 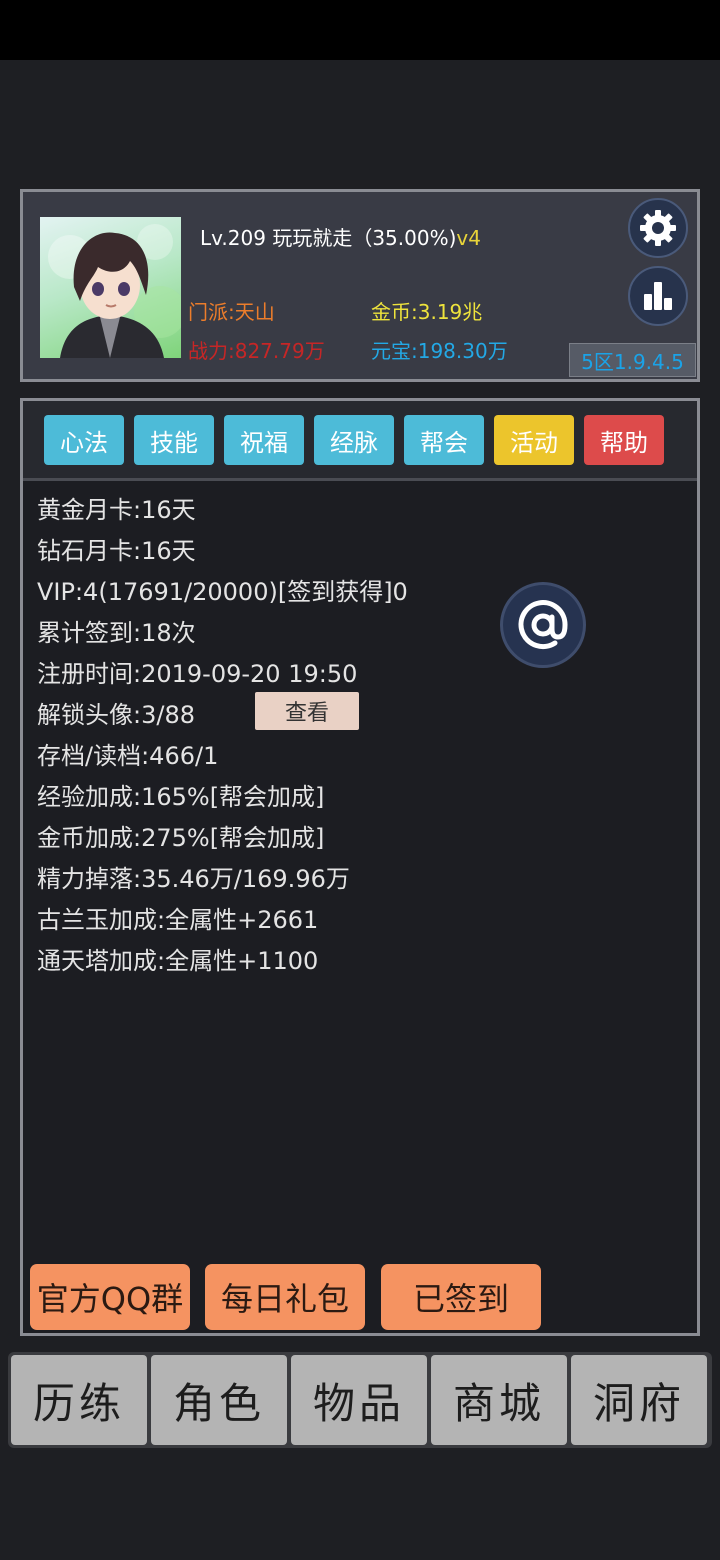 I want to click on level-line: Lv.209 玩玩就走（35.00%)v4, so click(x=340, y=236).